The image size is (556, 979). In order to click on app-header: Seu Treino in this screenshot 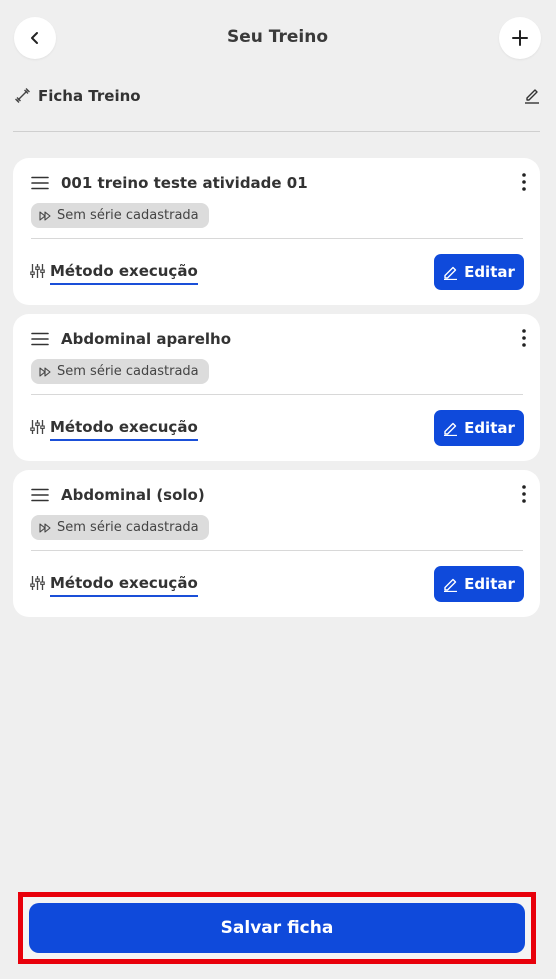, I will do `click(277, 38)`.